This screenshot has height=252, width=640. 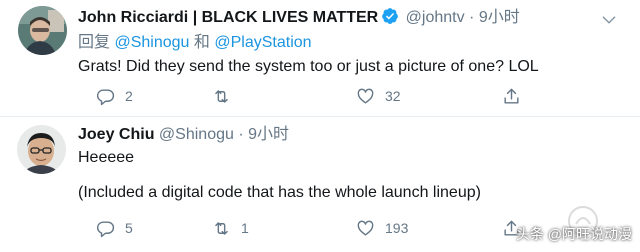 I want to click on replying-to-line: 回复 @Shinogu 和 @PlayStation, so click(x=195, y=43).